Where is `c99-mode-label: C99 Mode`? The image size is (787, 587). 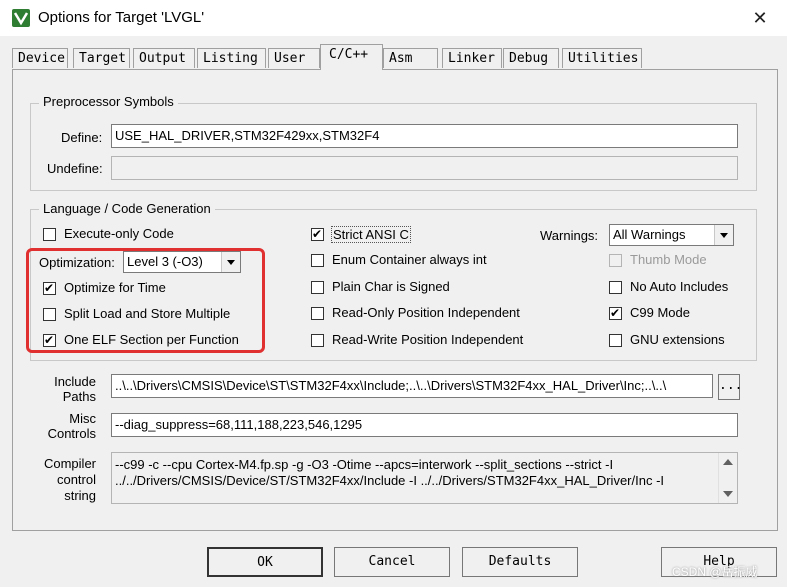
c99-mode-label: C99 Mode is located at coordinates (660, 312).